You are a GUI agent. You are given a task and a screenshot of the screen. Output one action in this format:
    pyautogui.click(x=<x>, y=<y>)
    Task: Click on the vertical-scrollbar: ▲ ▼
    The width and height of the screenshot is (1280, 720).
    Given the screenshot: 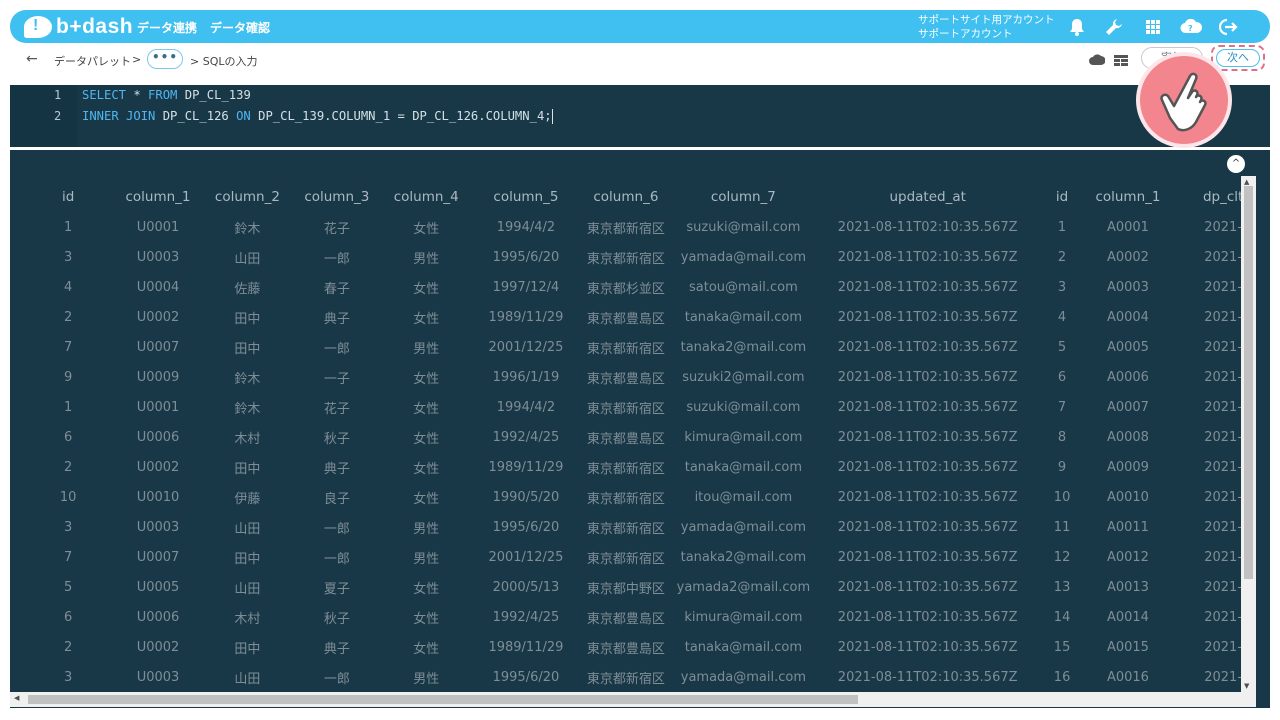 What is the action you would take?
    pyautogui.click(x=1248, y=435)
    